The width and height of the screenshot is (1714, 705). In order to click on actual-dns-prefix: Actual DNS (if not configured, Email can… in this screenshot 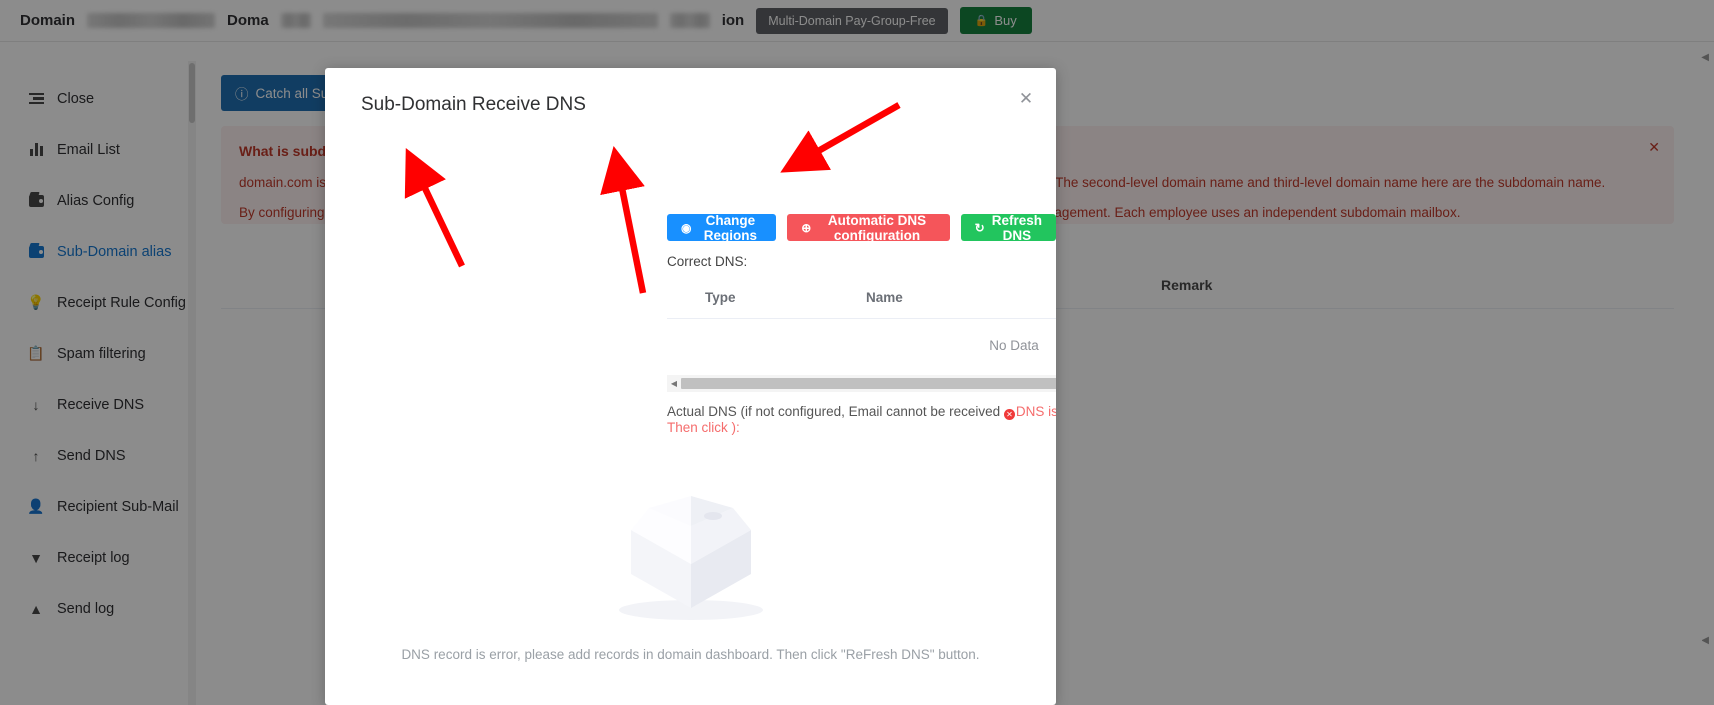, I will do `click(835, 411)`.